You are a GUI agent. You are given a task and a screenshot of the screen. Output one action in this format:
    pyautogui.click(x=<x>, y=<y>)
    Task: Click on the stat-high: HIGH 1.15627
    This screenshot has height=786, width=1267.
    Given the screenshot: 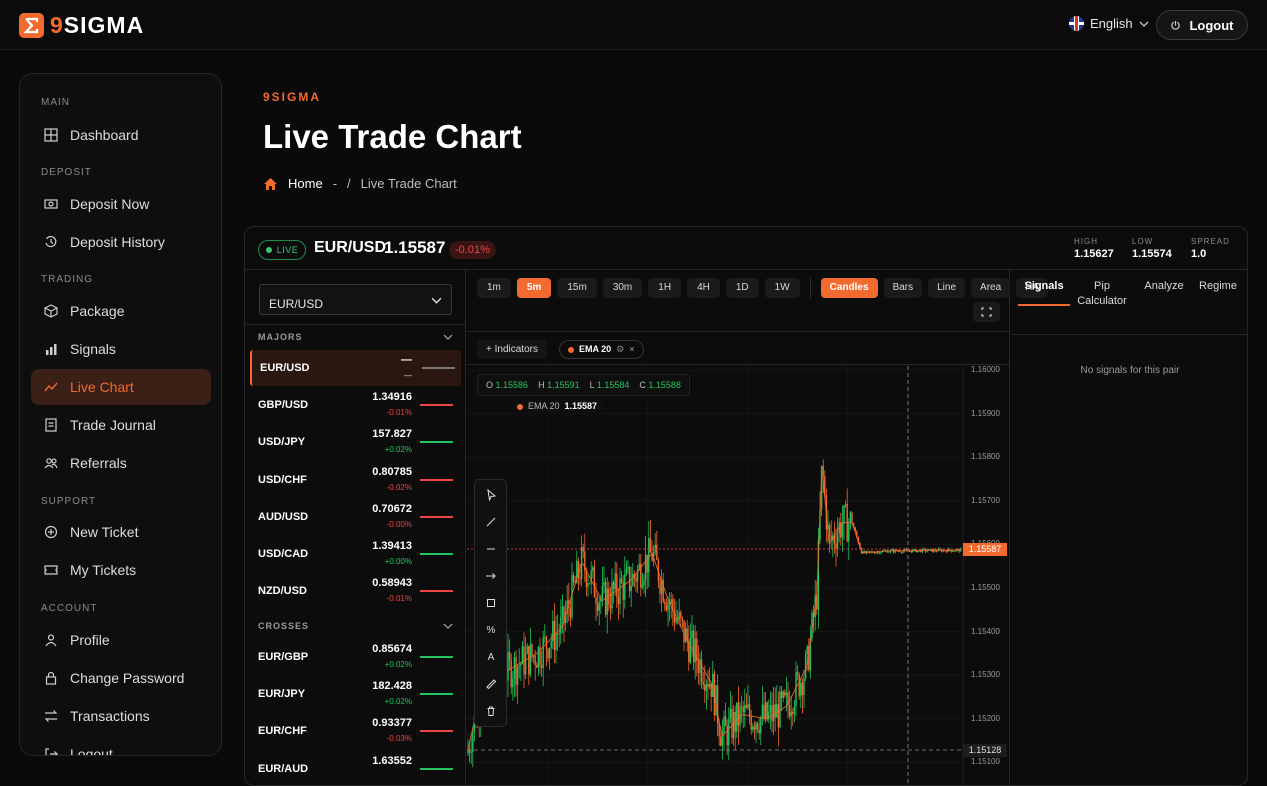 What is the action you would take?
    pyautogui.click(x=1094, y=248)
    